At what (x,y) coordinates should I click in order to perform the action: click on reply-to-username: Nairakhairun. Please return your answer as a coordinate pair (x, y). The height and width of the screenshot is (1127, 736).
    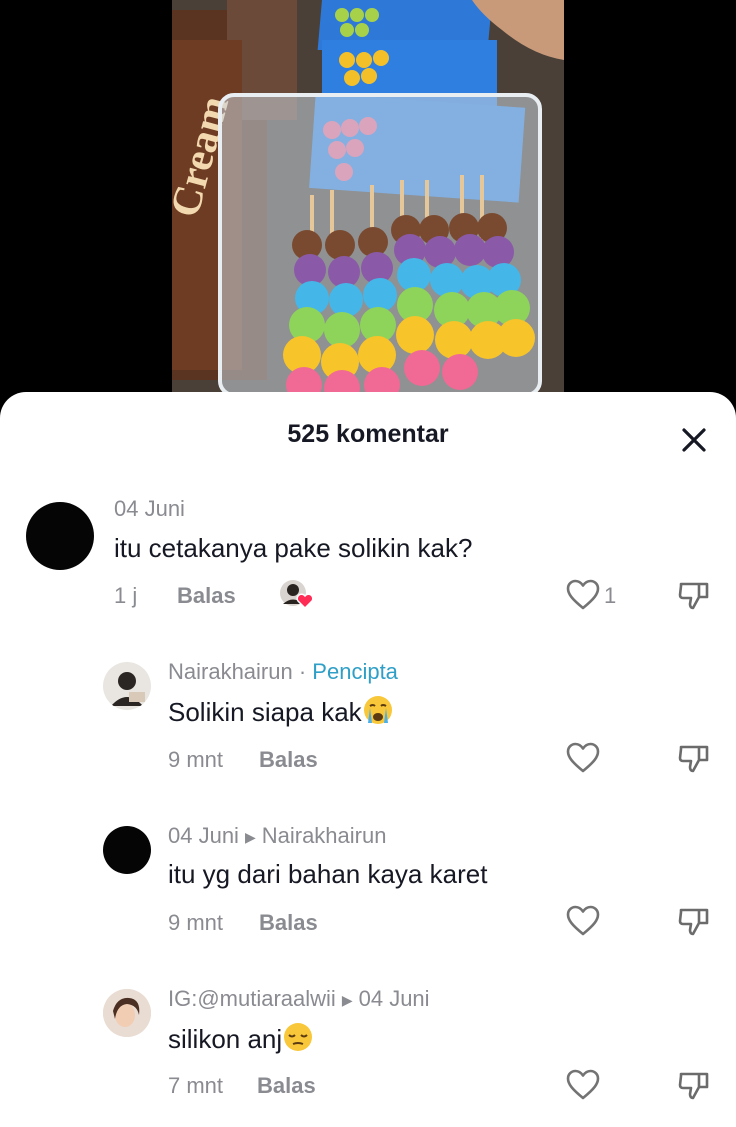
    Looking at the image, I should click on (324, 835).